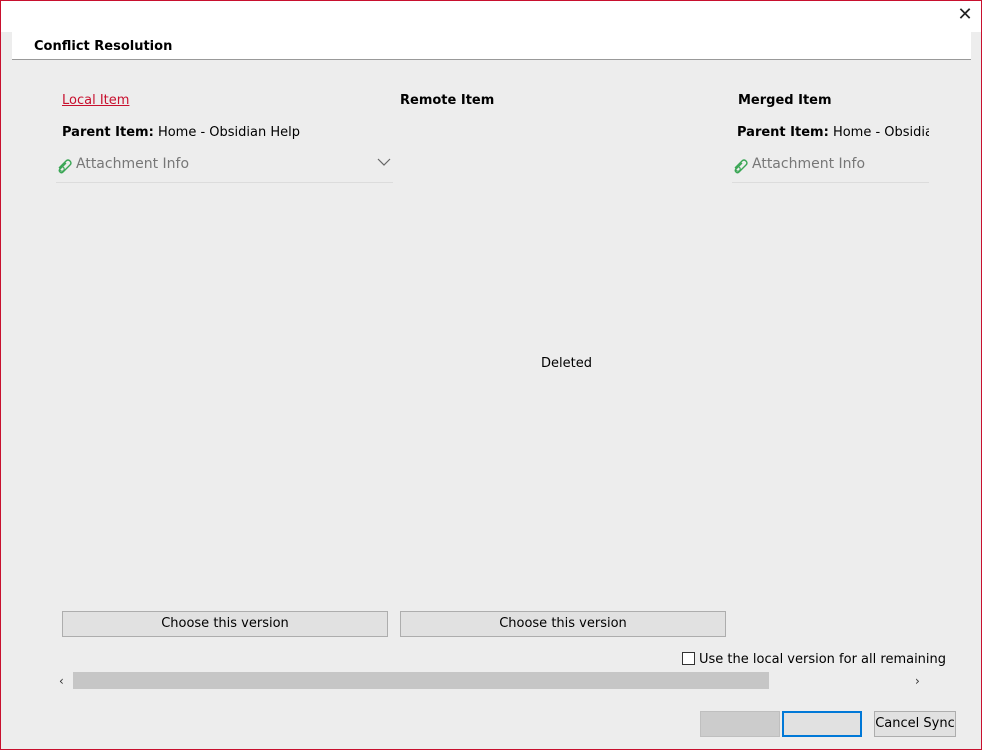  What do you see at coordinates (740, 724) in the screenshot?
I see `disabled-action-button` at bounding box center [740, 724].